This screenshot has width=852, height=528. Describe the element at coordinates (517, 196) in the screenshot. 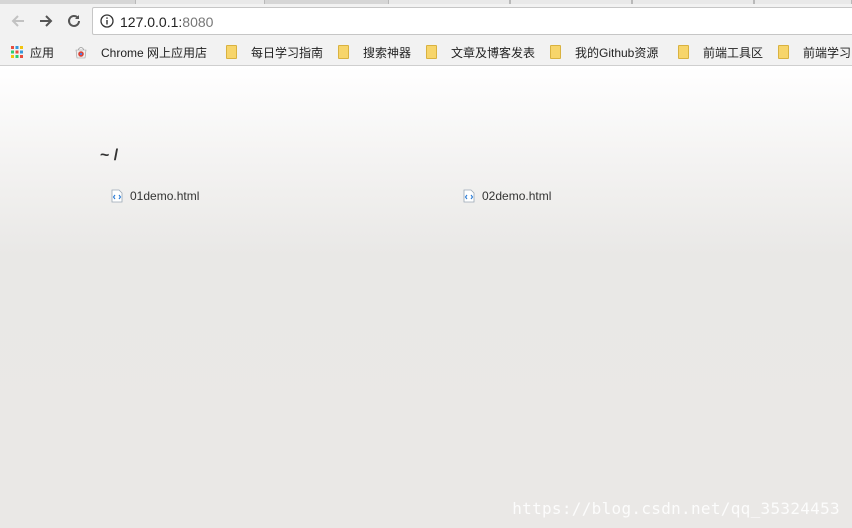

I see `file-name: 02demo.html` at that location.